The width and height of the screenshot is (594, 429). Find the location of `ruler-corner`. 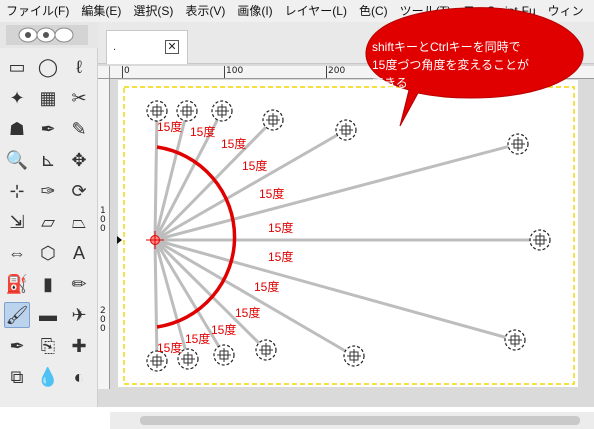

ruler-corner is located at coordinates (104, 72).